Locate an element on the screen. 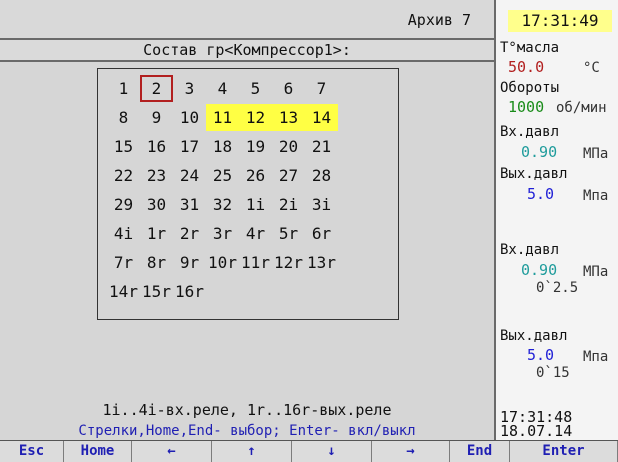 The width and height of the screenshot is (618, 462). channel-cell: 13r is located at coordinates (321, 262).